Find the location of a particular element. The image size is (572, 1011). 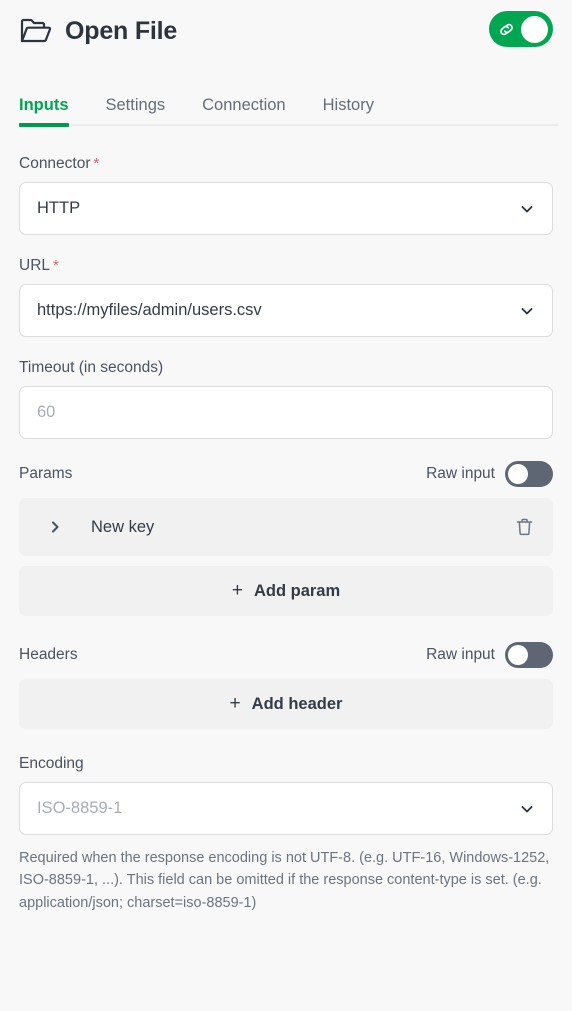

url-label-text: URL is located at coordinates (35, 265).